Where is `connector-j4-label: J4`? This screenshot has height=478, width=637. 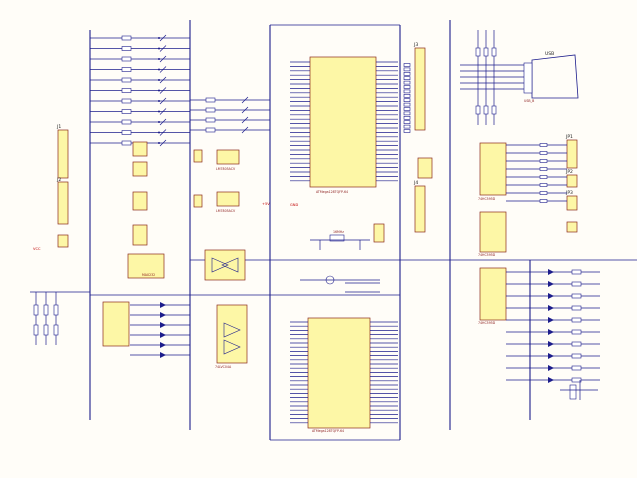
connector-j4-label: J4 is located at coordinates (415, 183).